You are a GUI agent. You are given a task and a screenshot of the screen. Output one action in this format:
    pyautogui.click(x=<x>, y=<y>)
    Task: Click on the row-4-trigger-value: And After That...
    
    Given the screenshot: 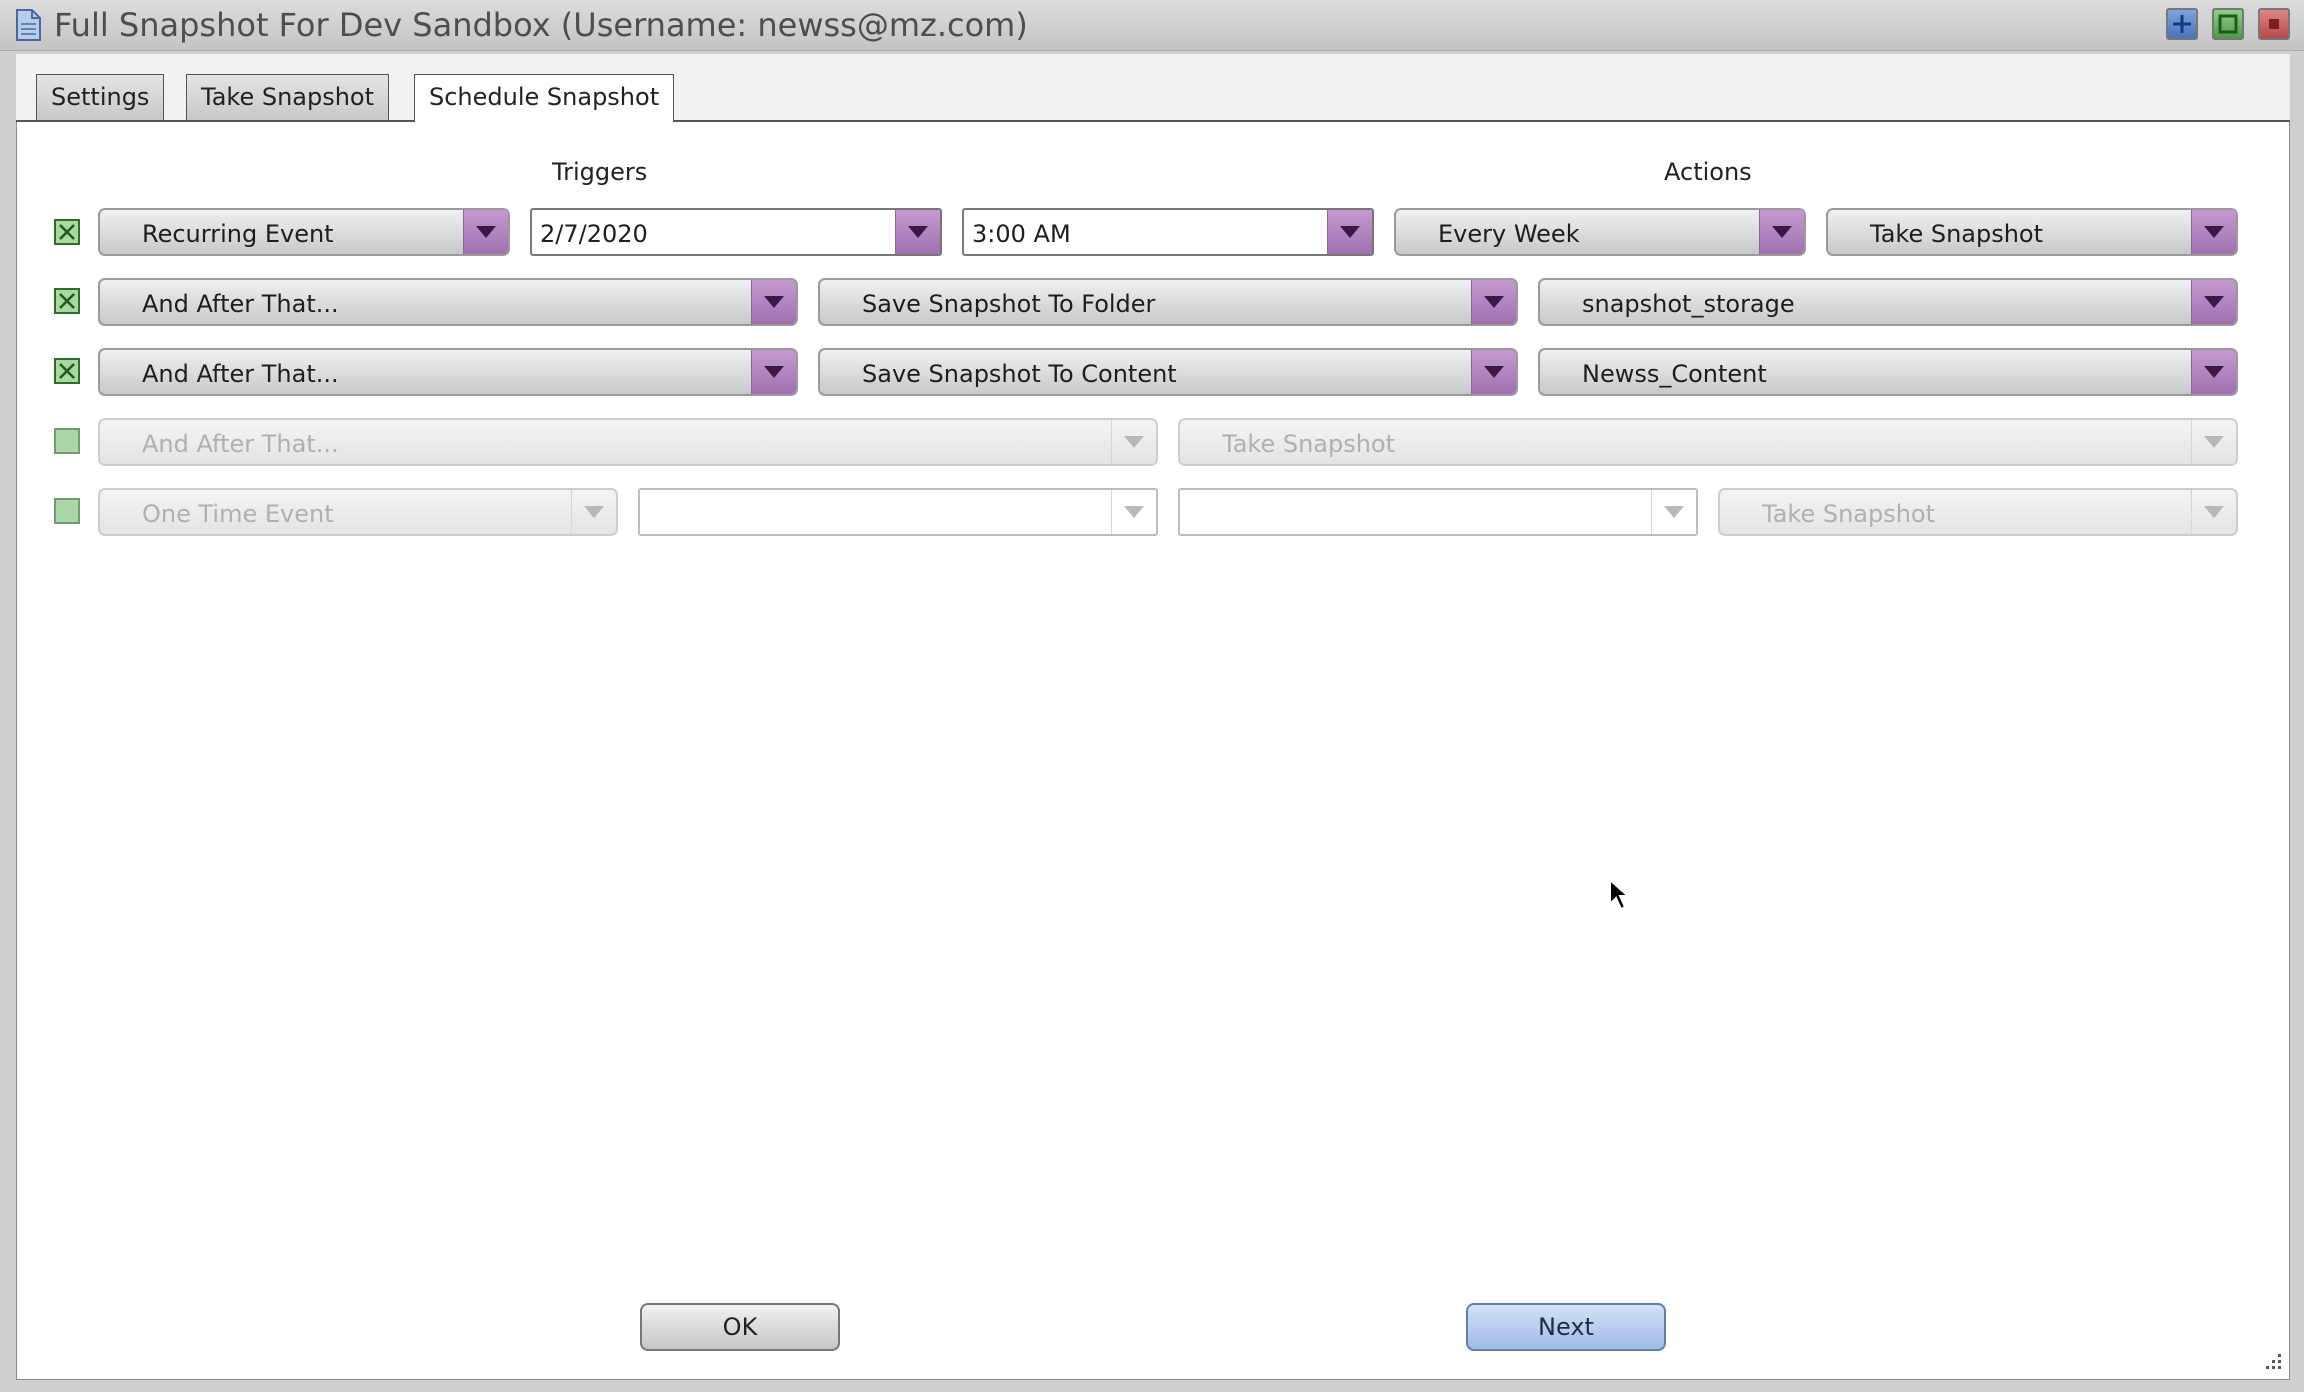 What is the action you would take?
    pyautogui.click(x=240, y=444)
    